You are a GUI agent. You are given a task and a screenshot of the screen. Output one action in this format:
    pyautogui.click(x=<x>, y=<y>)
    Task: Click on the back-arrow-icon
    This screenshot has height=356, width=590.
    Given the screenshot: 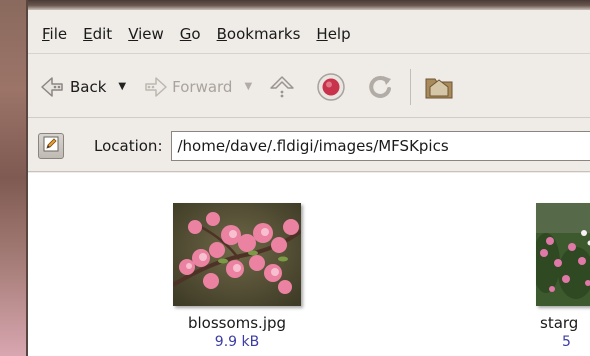 What is the action you would take?
    pyautogui.click(x=53, y=87)
    